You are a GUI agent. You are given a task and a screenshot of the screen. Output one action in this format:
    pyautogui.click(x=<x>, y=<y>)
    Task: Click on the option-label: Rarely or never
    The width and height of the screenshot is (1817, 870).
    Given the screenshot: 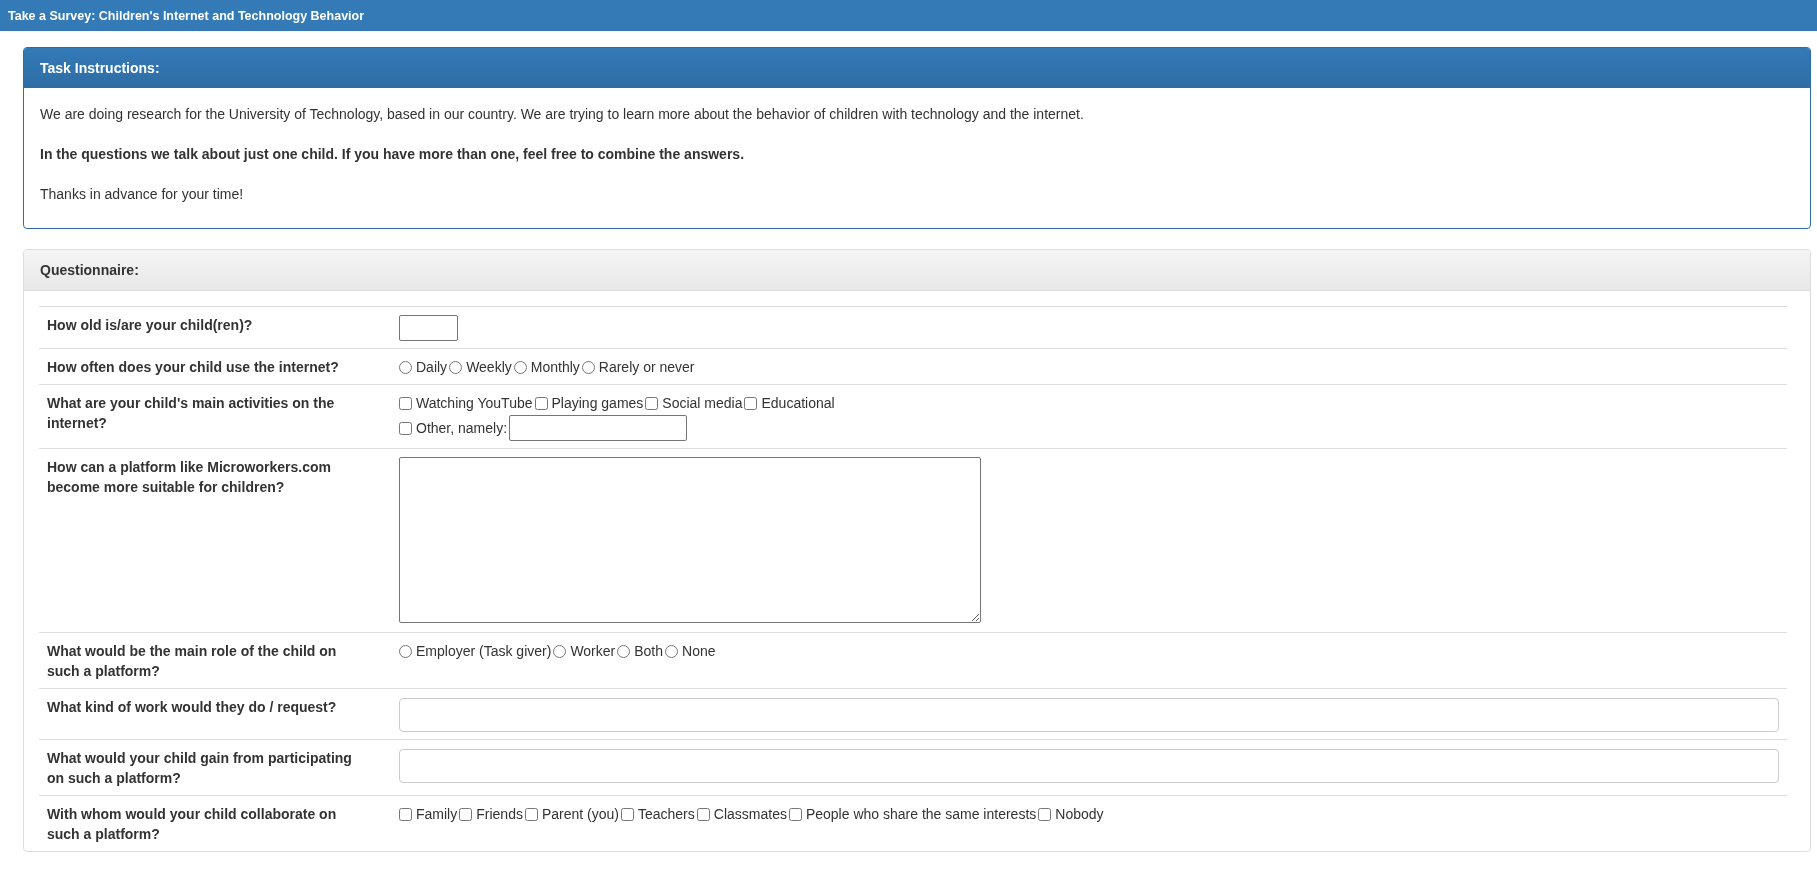 What is the action you would take?
    pyautogui.click(x=646, y=367)
    